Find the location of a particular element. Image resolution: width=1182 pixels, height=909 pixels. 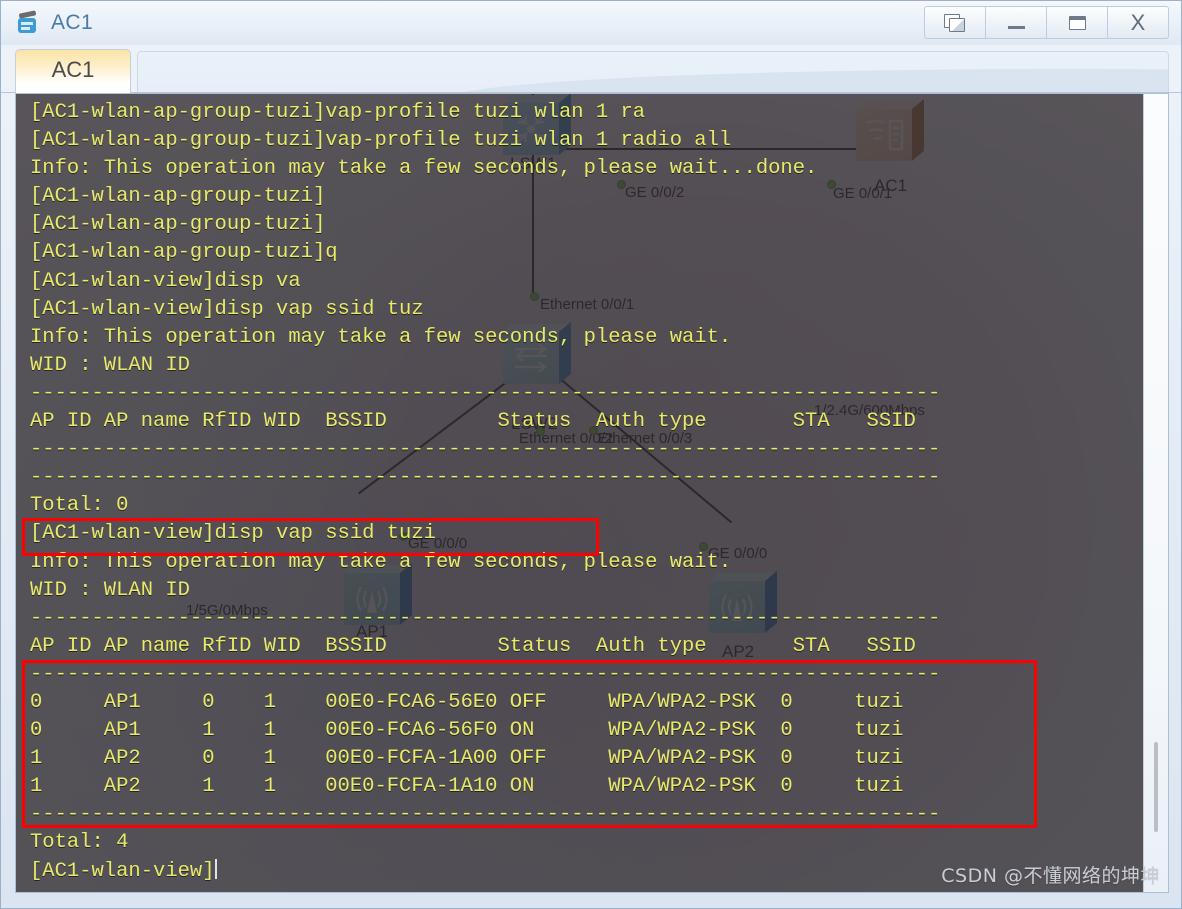

terminal-line: Total: 0 is located at coordinates (79, 506).